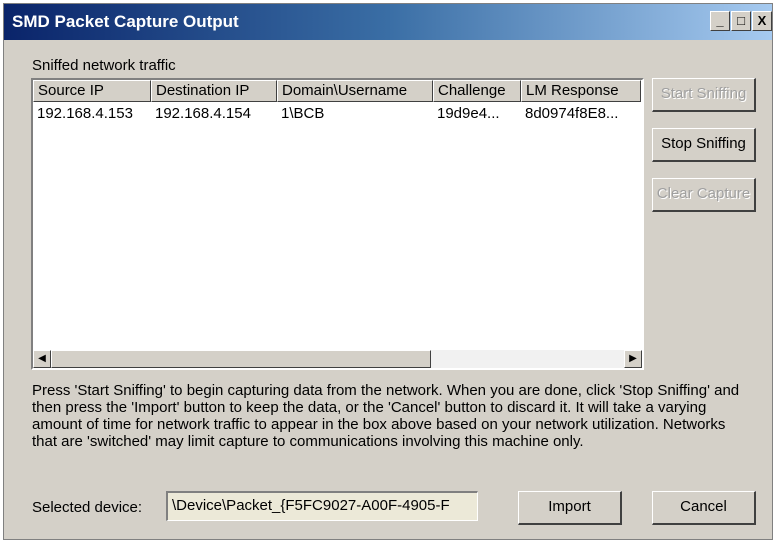 The width and height of the screenshot is (775, 542). What do you see at coordinates (570, 508) in the screenshot?
I see `import-button: Import` at bounding box center [570, 508].